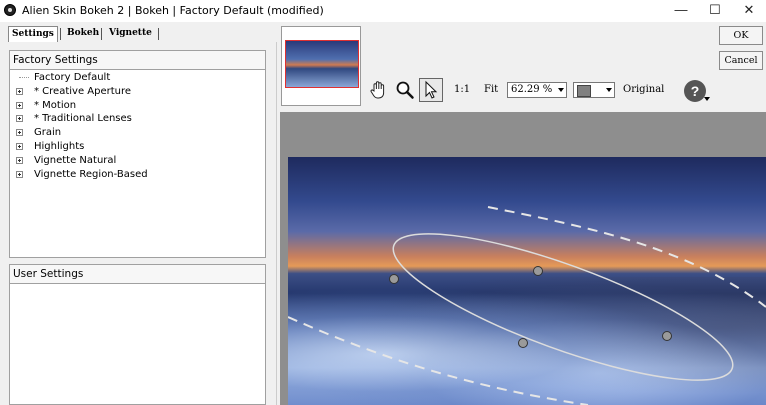 The width and height of the screenshot is (766, 405). Describe the element at coordinates (462, 89) in the screenshot. I see `zoom-1-1-button: 1:1` at that location.